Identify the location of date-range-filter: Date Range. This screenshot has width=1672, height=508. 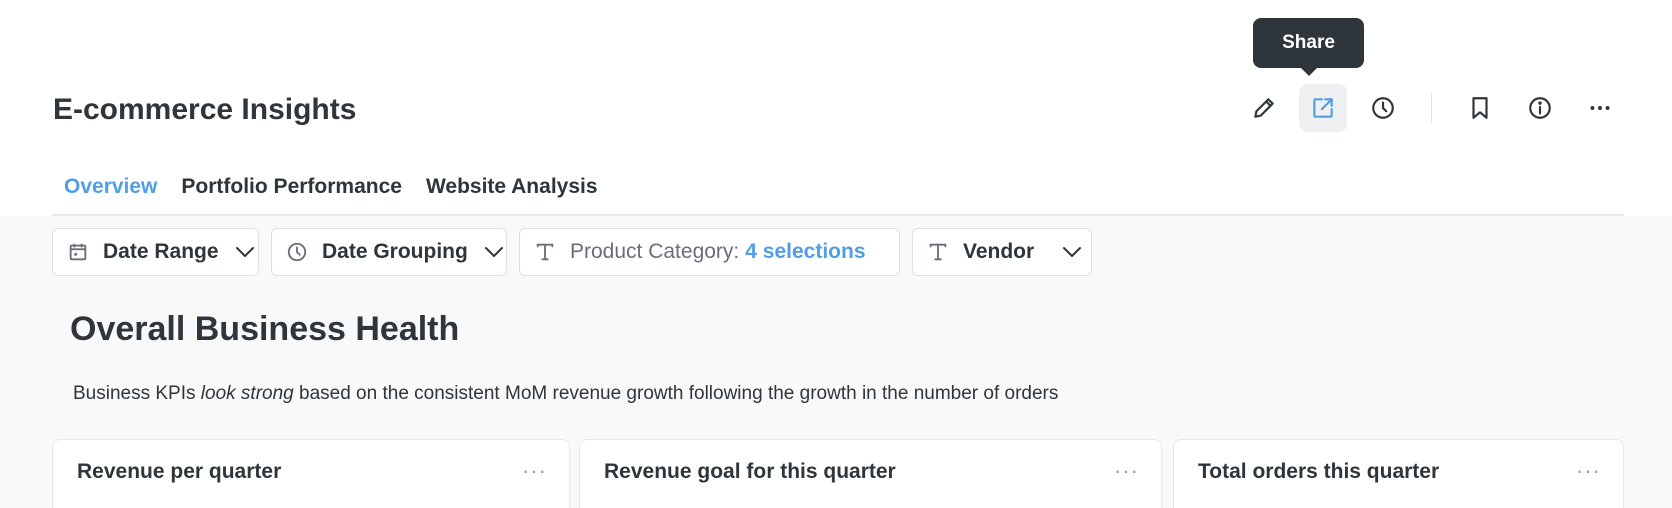
(155, 252).